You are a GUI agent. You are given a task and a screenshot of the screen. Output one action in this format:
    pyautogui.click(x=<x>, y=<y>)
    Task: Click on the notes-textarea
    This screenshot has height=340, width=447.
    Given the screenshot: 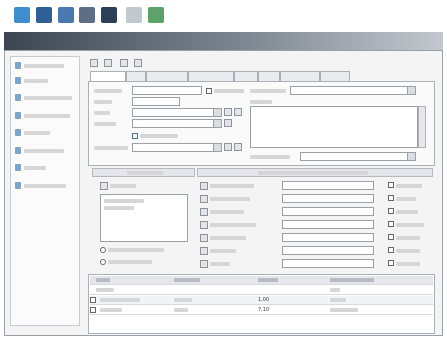 What is the action you would take?
    pyautogui.click(x=334, y=127)
    